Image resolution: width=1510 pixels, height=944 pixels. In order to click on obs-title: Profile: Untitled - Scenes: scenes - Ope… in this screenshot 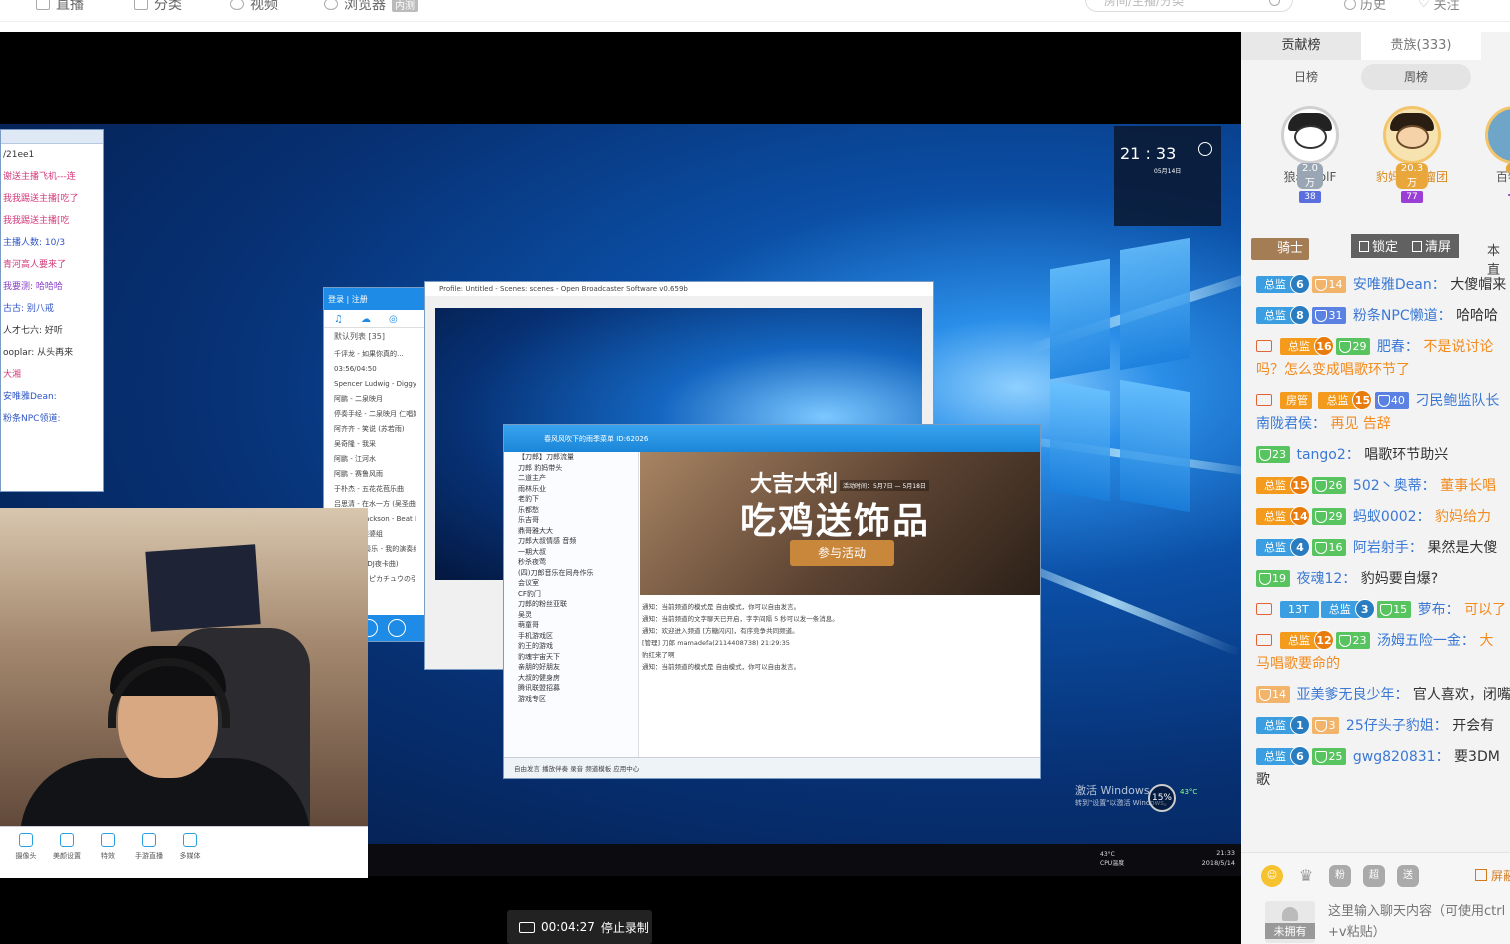, I will do `click(679, 289)`.